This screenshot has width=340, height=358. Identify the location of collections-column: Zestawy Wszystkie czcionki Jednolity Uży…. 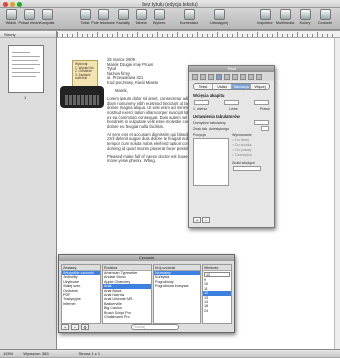
(81, 294).